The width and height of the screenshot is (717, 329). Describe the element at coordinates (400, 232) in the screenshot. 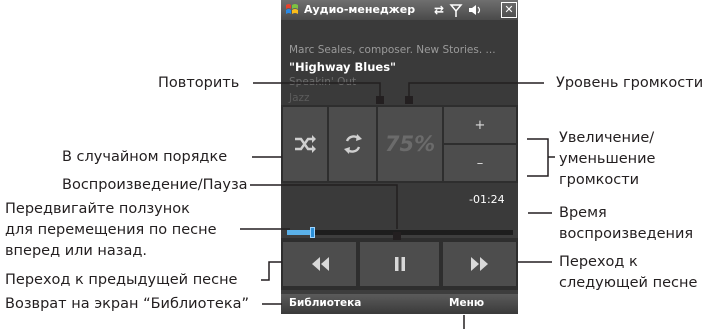

I see `progress-slider` at that location.